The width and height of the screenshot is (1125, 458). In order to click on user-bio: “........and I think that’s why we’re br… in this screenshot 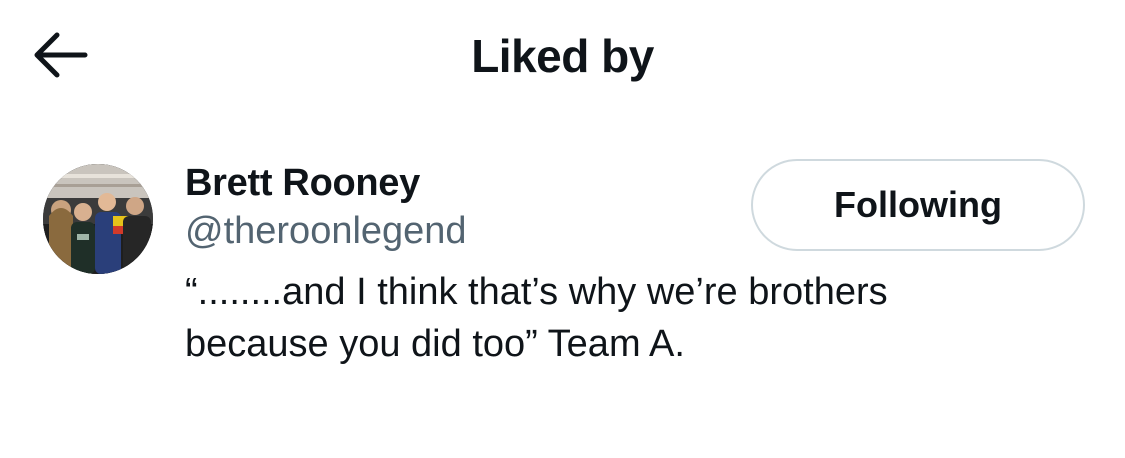, I will do `click(536, 318)`.